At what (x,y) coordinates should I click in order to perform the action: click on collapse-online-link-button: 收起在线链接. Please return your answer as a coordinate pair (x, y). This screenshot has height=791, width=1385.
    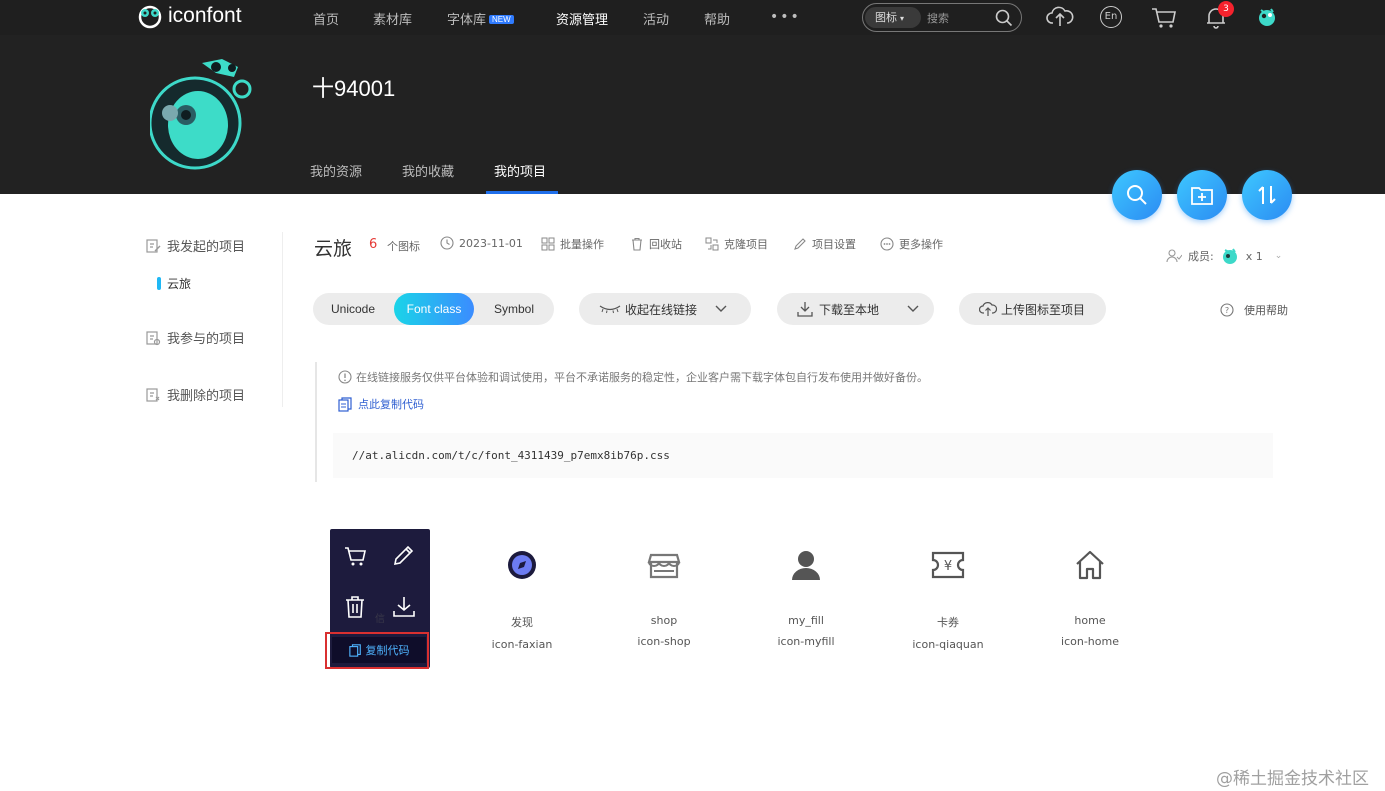
    Looking at the image, I should click on (665, 309).